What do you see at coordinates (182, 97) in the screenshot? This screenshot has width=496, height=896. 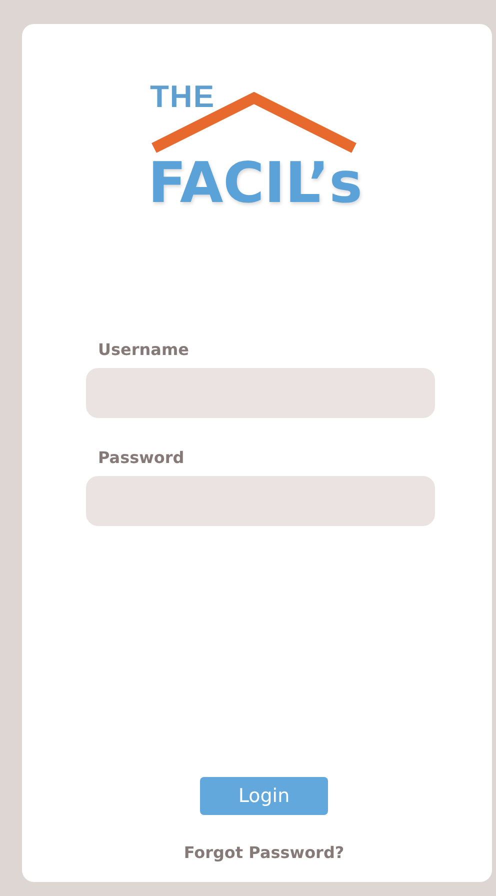 I see `logo-text: THE` at bounding box center [182, 97].